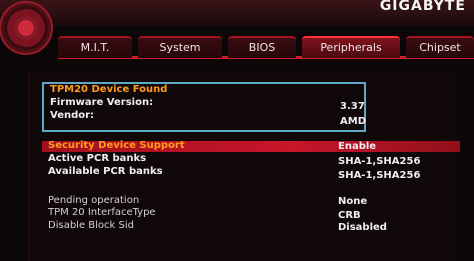  What do you see at coordinates (72, 115) in the screenshot?
I see `vendor-label: Vendor:` at bounding box center [72, 115].